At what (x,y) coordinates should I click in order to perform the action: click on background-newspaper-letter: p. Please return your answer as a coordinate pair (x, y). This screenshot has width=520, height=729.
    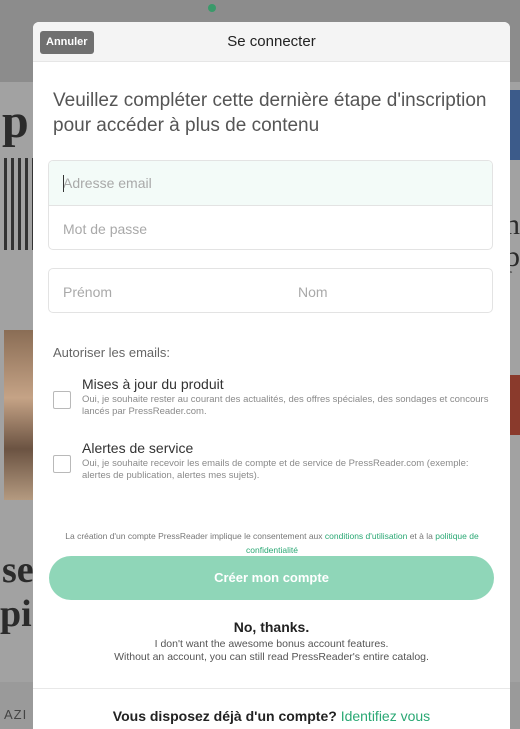
    Looking at the image, I should click on (15, 121).